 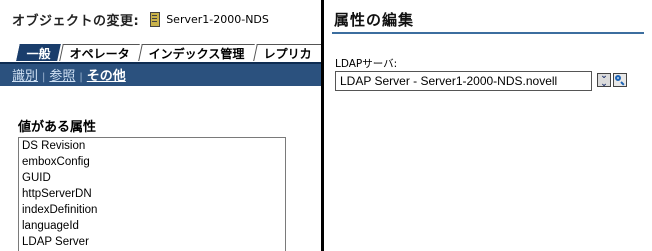 I want to click on object-header-label: オブジェクトの変更:, so click(x=76, y=21).